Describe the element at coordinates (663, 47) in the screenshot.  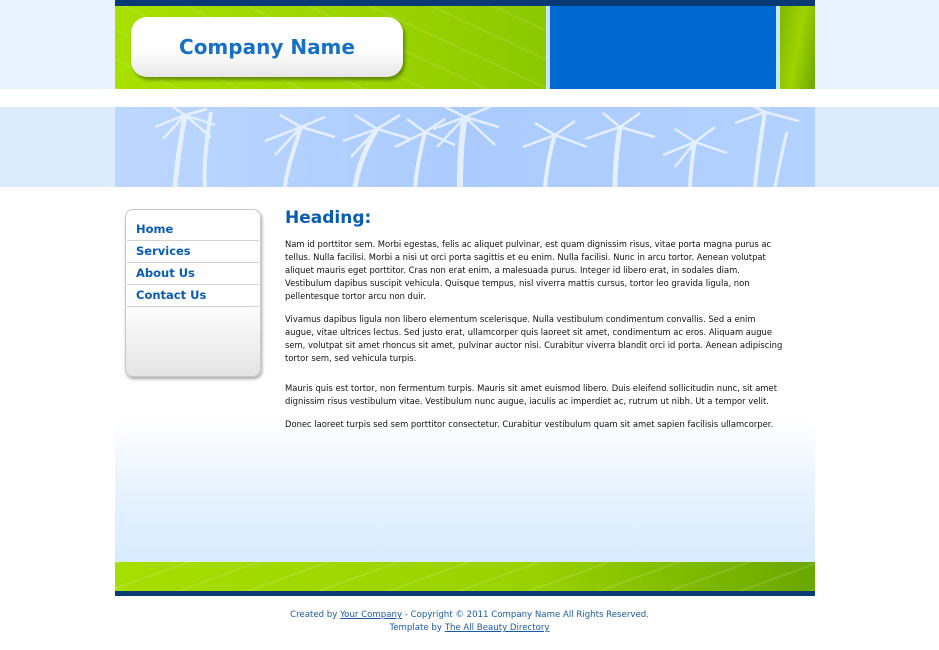
I see `header-blue-panel` at that location.